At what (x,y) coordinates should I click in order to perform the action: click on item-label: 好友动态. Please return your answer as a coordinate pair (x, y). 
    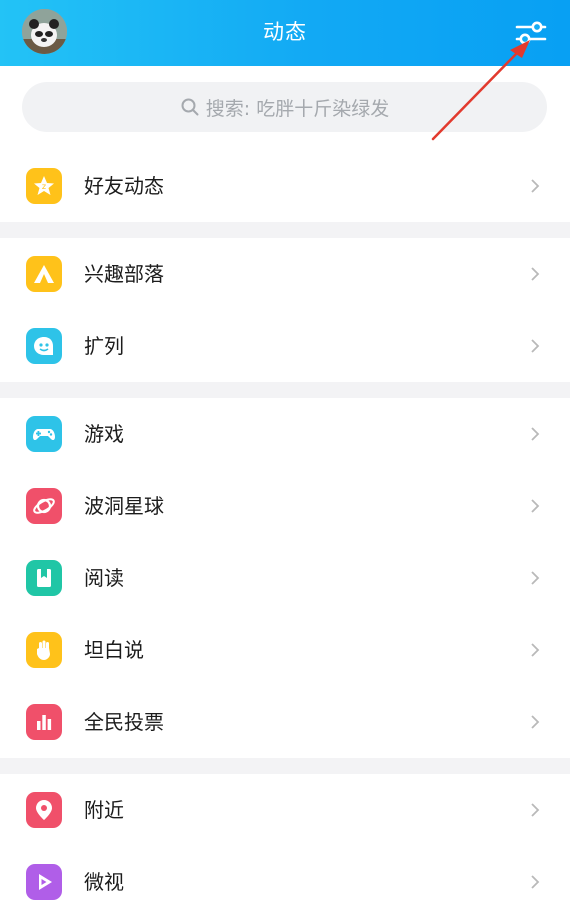
    Looking at the image, I should click on (124, 186).